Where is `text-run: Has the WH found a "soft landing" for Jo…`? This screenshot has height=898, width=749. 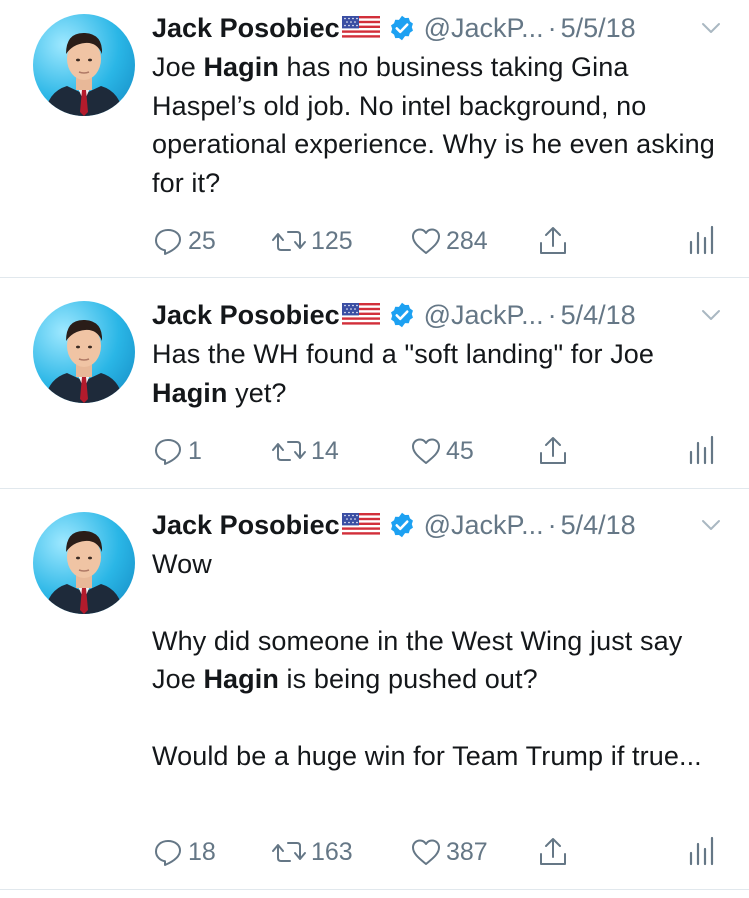 text-run: Has the WH found a "soft landing" for Jo… is located at coordinates (403, 354).